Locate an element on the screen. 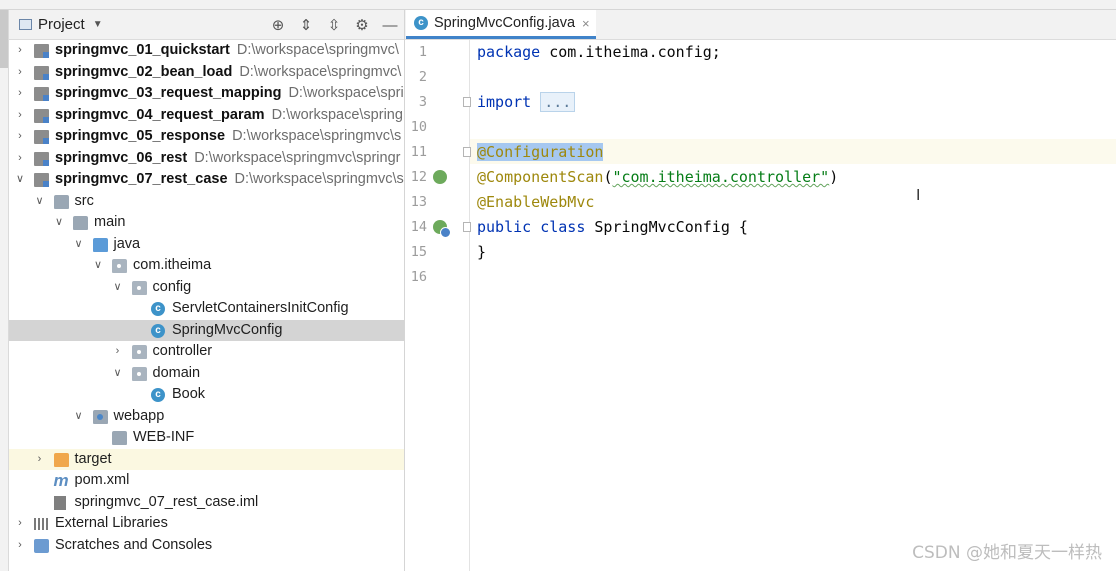  project-panel-title: Project is located at coordinates (61, 24).